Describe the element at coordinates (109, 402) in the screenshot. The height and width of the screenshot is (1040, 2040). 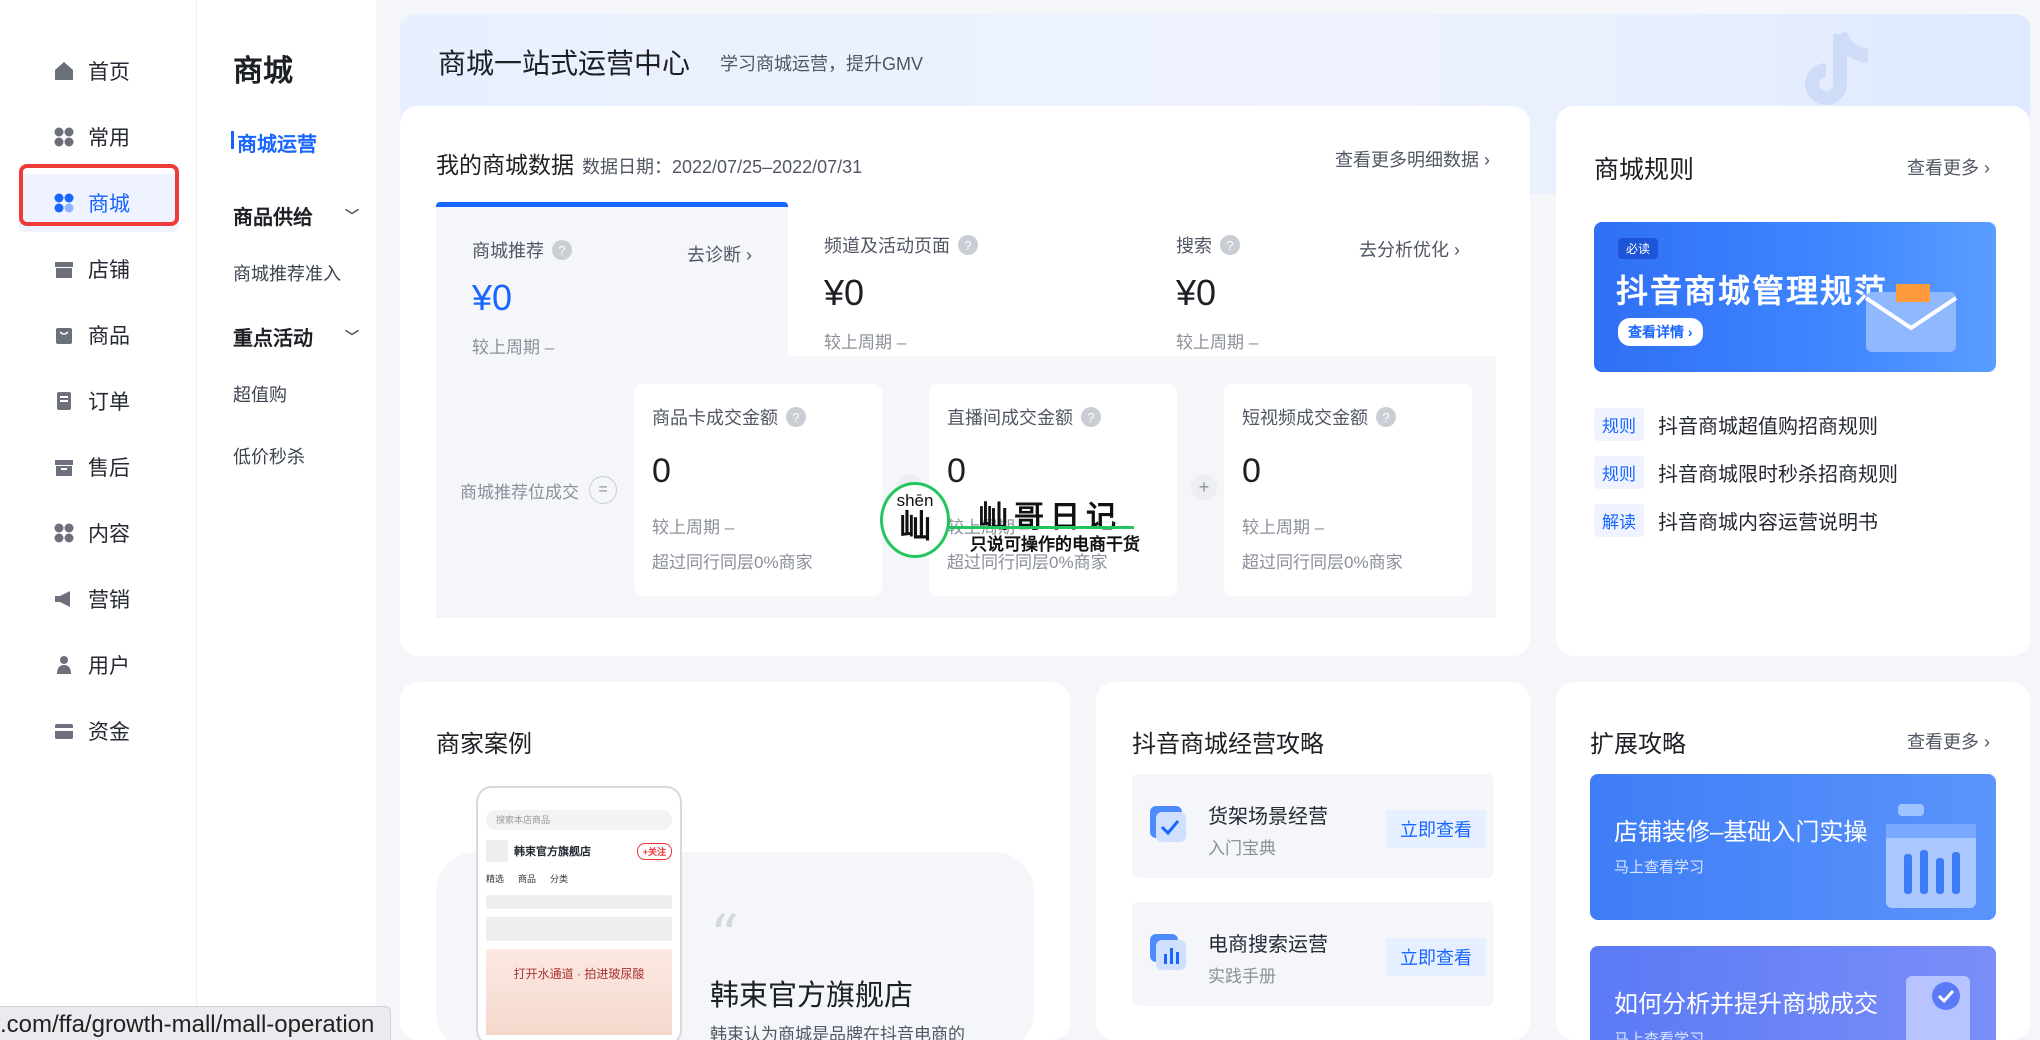
I see `nav-label: 订单` at that location.